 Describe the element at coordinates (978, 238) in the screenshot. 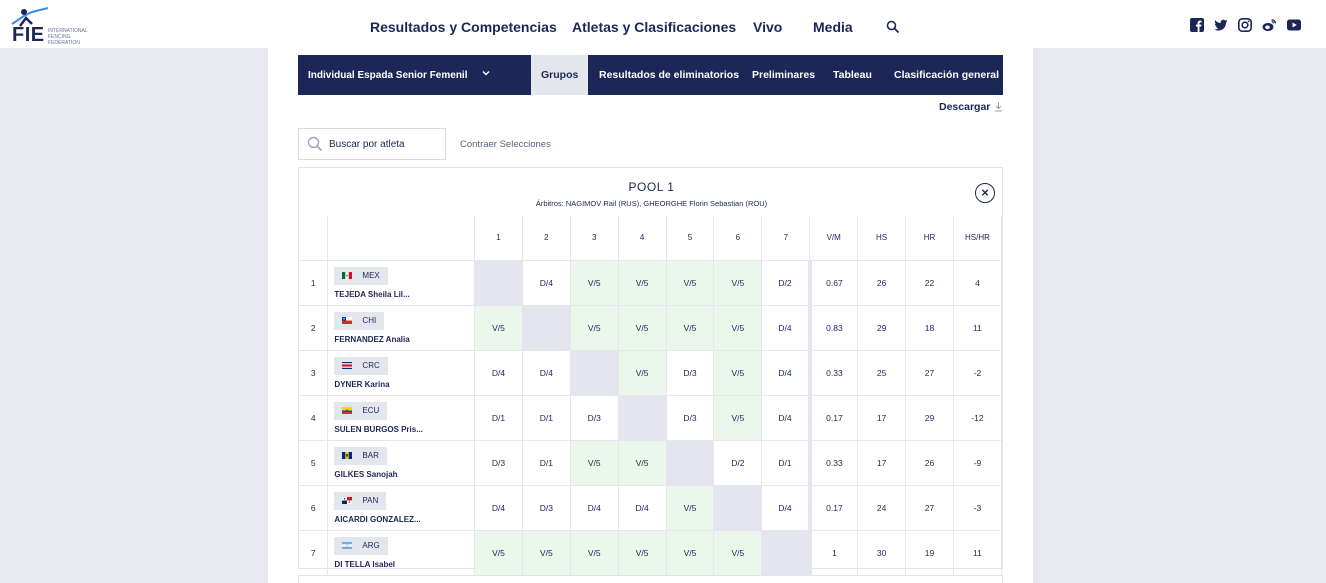

I see `header-index-diff: HS/HR` at that location.